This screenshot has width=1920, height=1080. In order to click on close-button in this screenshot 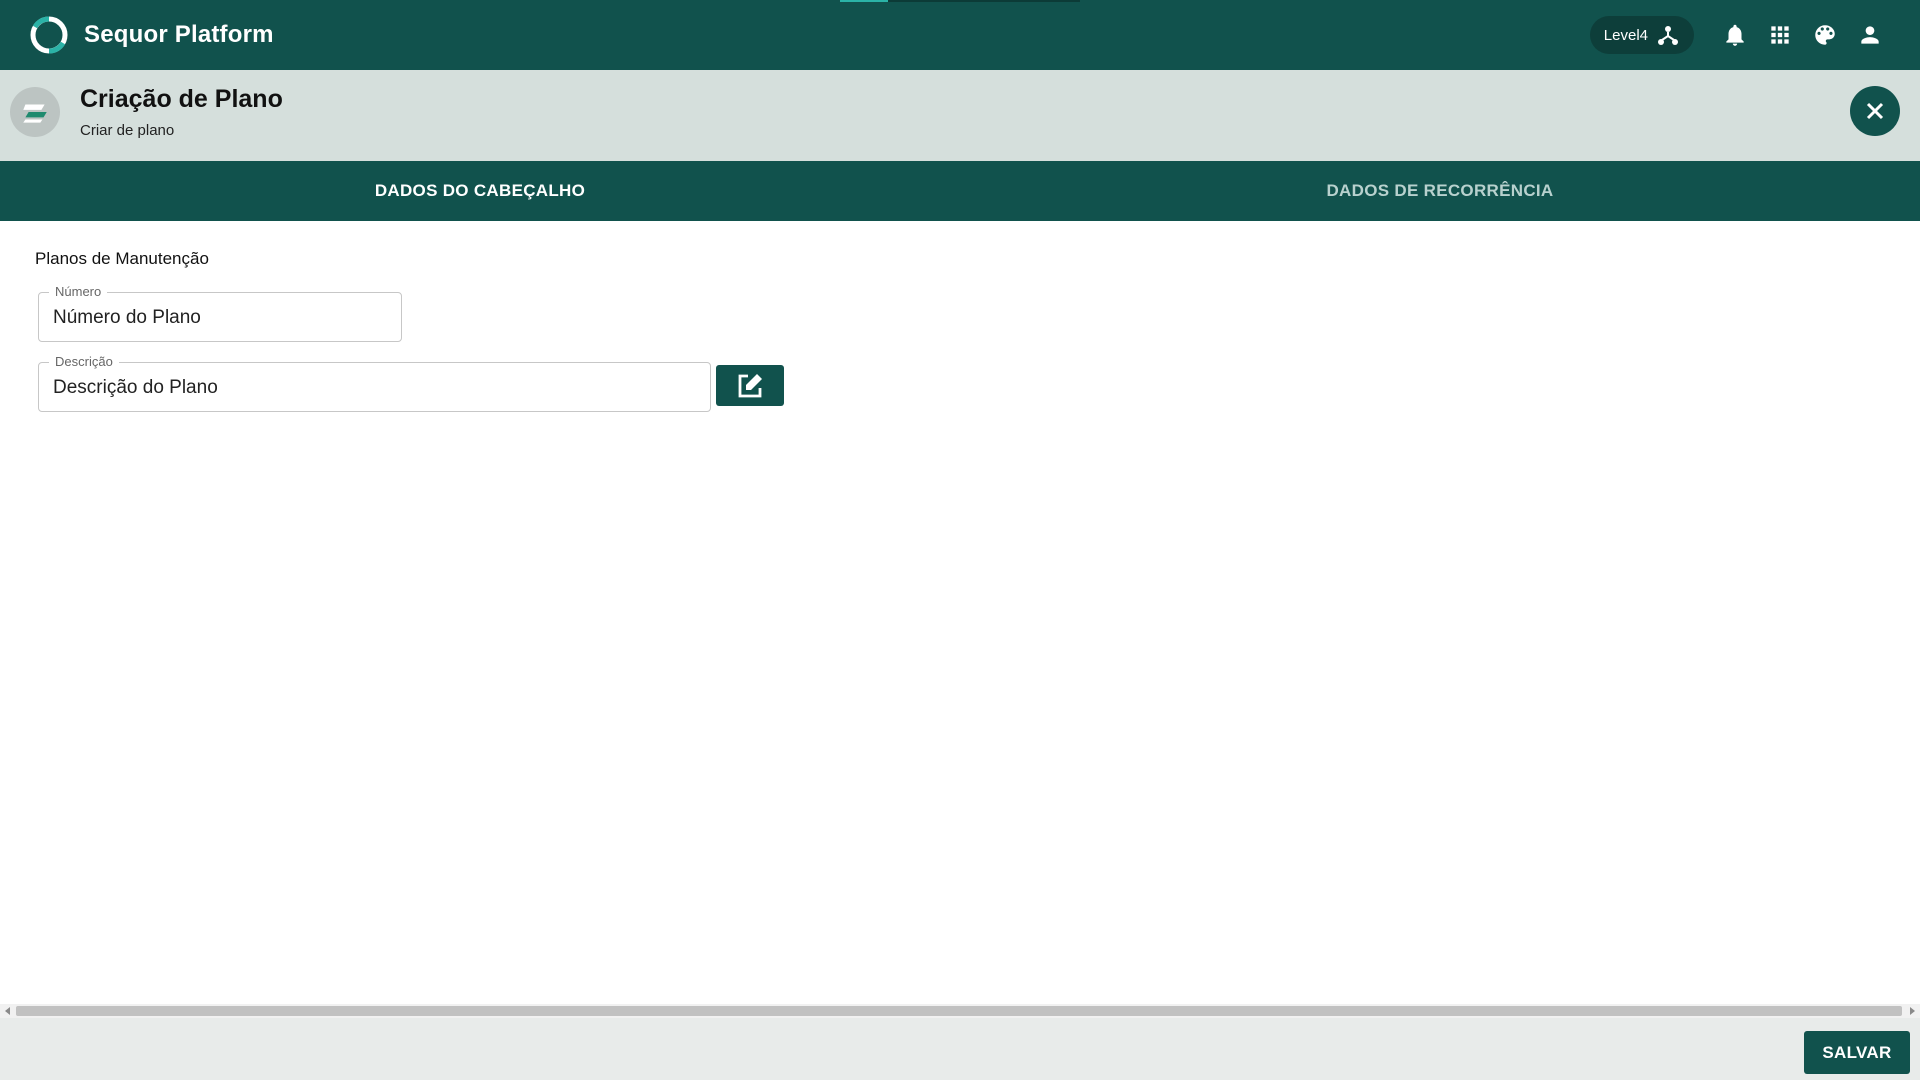, I will do `click(1875, 111)`.